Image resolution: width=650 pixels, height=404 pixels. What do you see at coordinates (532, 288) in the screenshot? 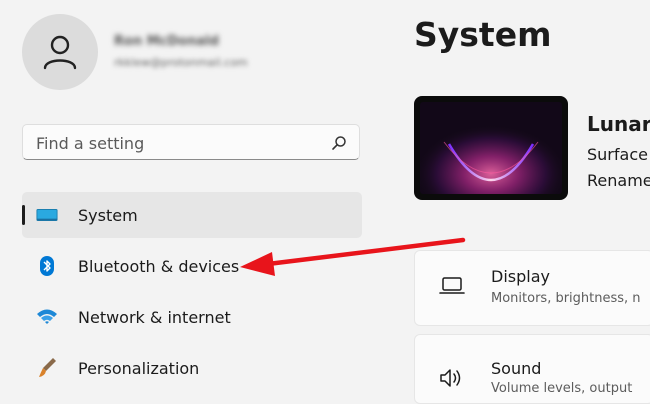
I see `settings-card-display: Display Monitors, brightness, n` at bounding box center [532, 288].